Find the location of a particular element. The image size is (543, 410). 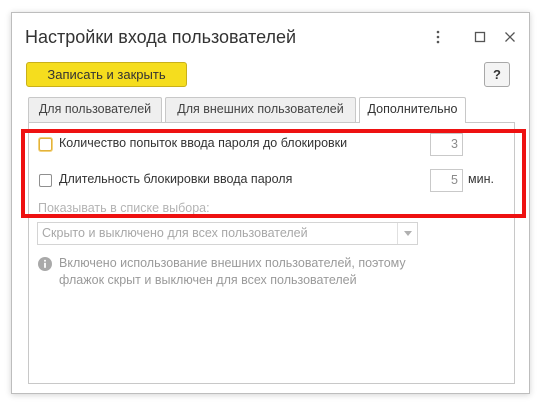

lock-duration-checkbox is located at coordinates (45, 180).